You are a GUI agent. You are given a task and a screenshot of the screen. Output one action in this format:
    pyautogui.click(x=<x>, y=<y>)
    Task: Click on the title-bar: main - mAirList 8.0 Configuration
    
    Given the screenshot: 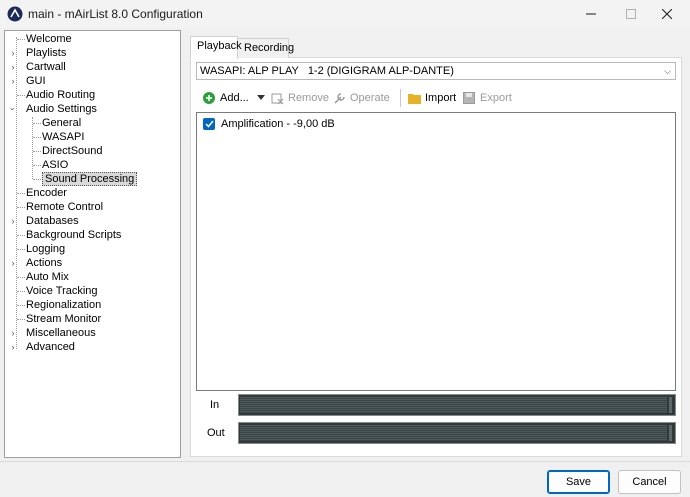 What is the action you would take?
    pyautogui.click(x=345, y=14)
    